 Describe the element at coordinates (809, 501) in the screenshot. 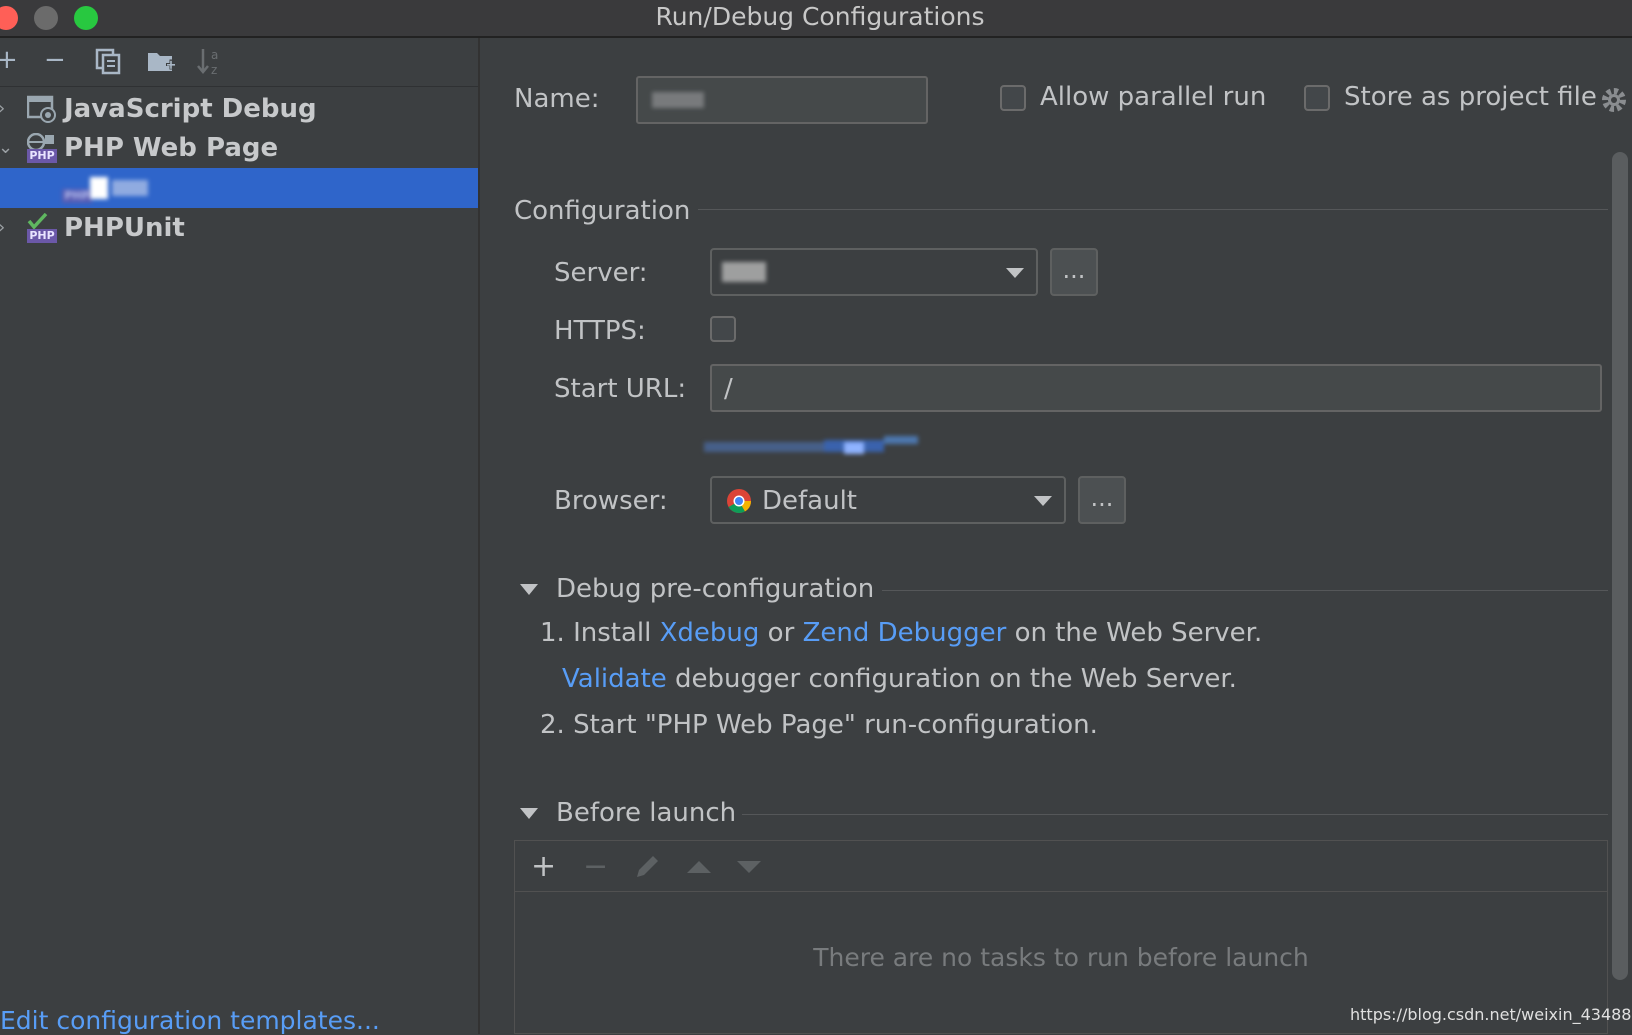

I see `browser-value: Default` at that location.